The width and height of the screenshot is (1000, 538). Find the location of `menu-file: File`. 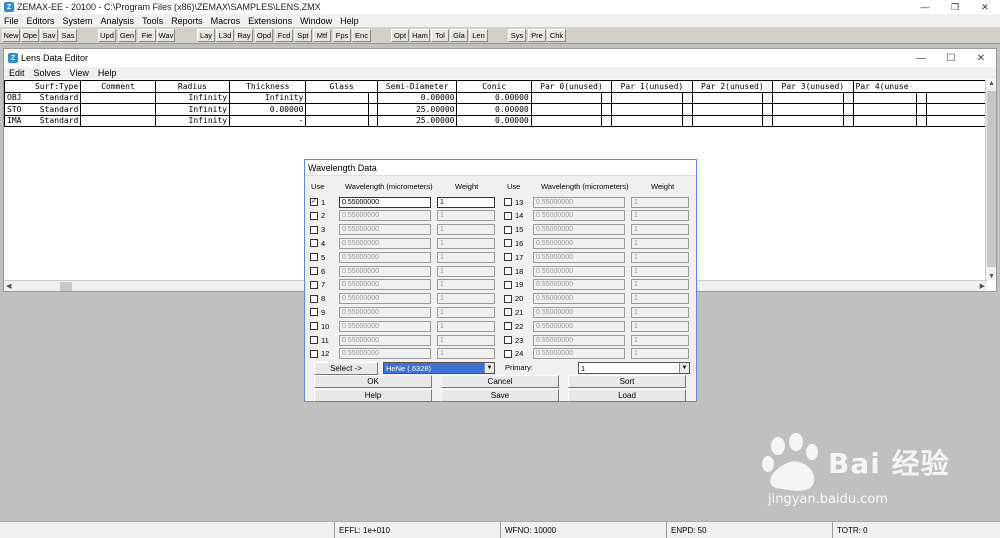

menu-file: File is located at coordinates (11, 21).